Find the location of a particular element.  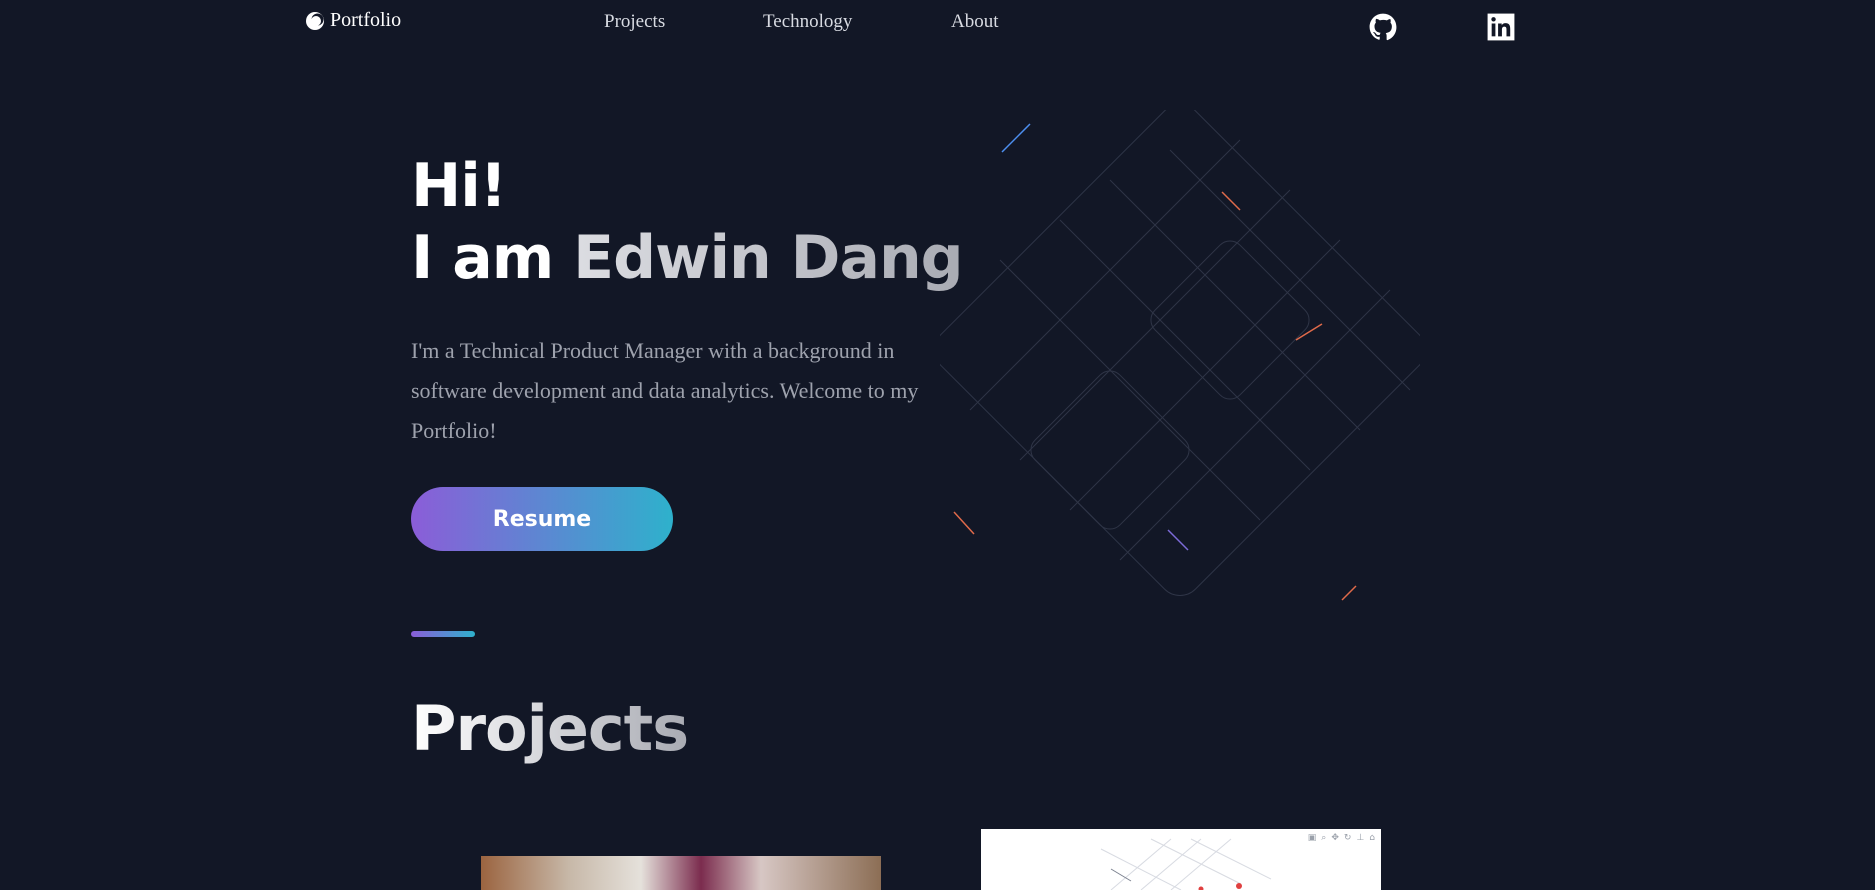

home-icon: ⌂ is located at coordinates (1372, 838).